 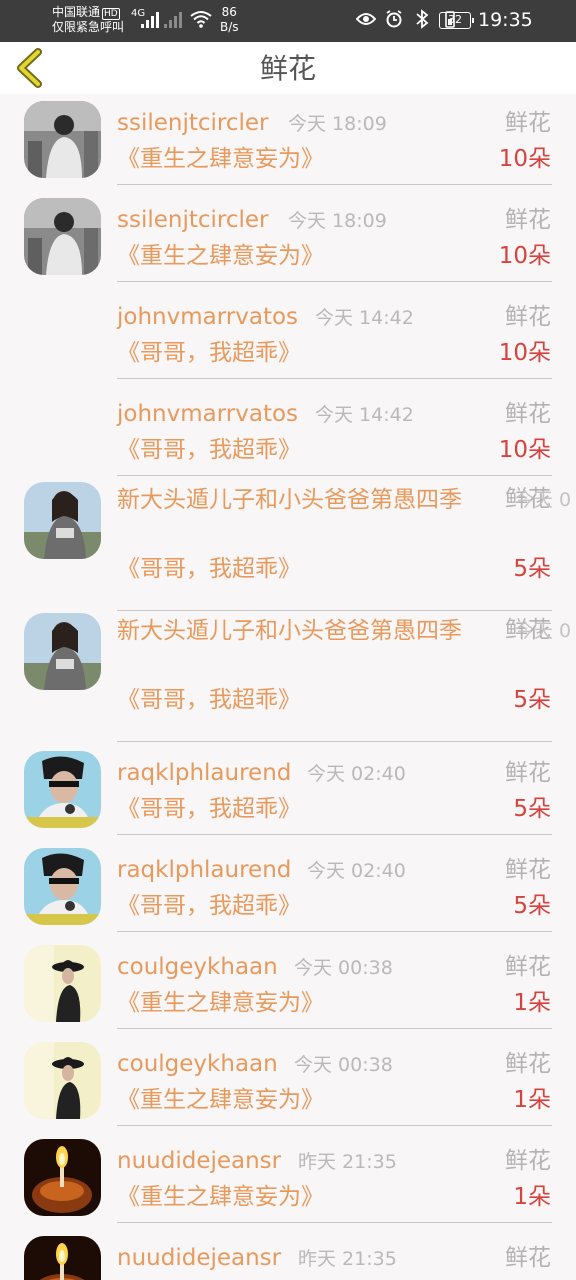 What do you see at coordinates (343, 1065) in the screenshot?
I see `timestamp: 今天 00:38` at bounding box center [343, 1065].